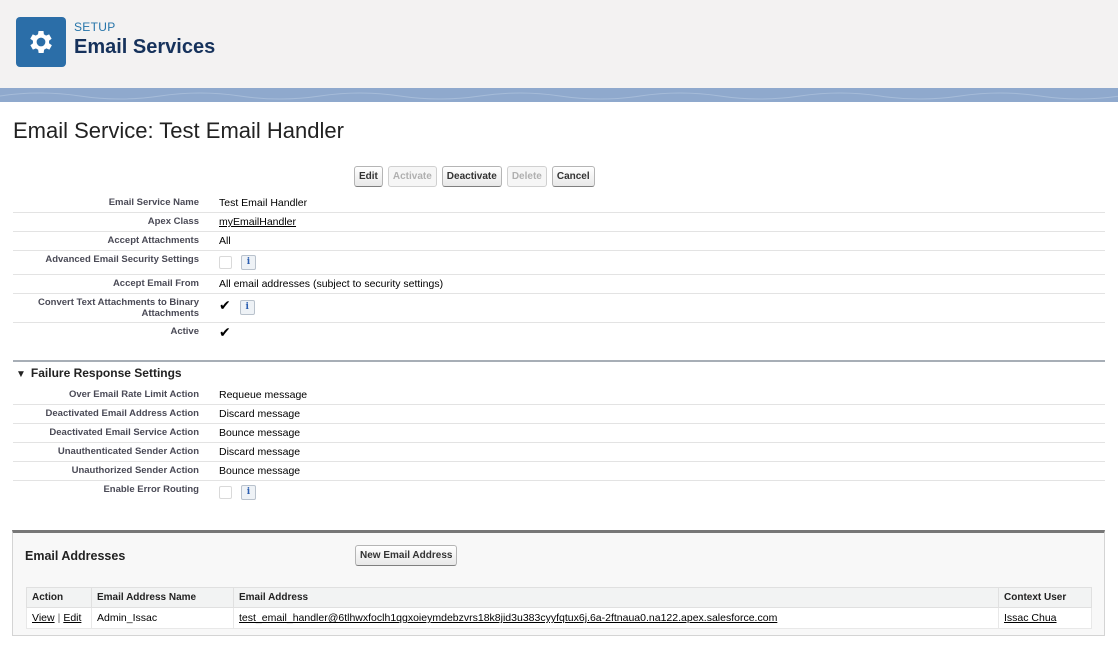 This screenshot has width=1118, height=653. What do you see at coordinates (526, 176) in the screenshot?
I see `delete-button: Delete` at bounding box center [526, 176].